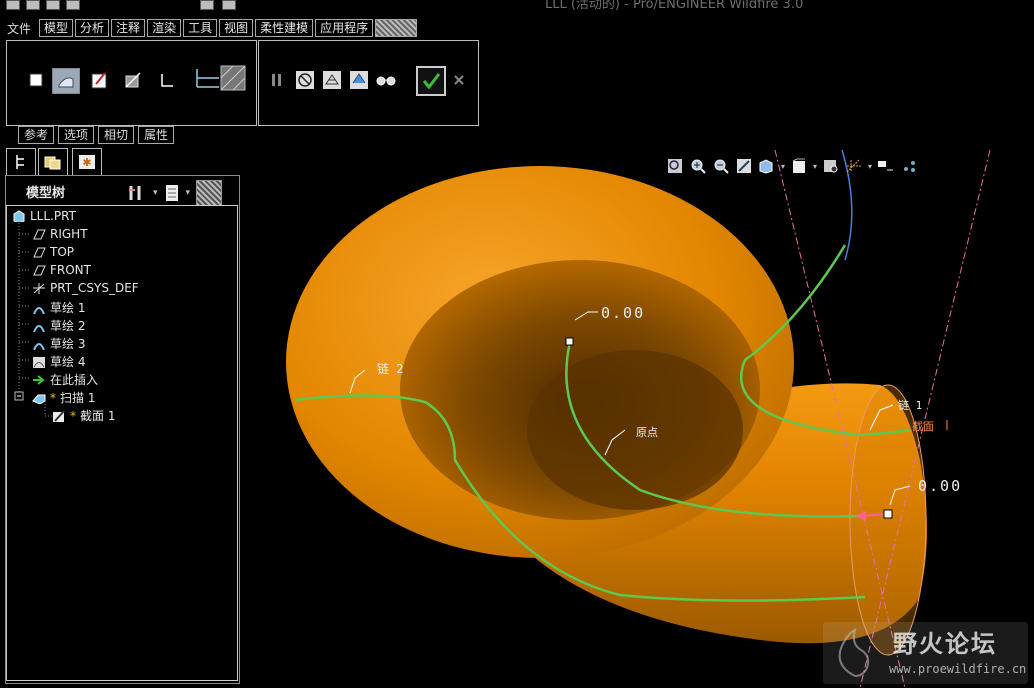  Describe the element at coordinates (459, 80) in the screenshot. I see `cancel-x-icon` at that location.